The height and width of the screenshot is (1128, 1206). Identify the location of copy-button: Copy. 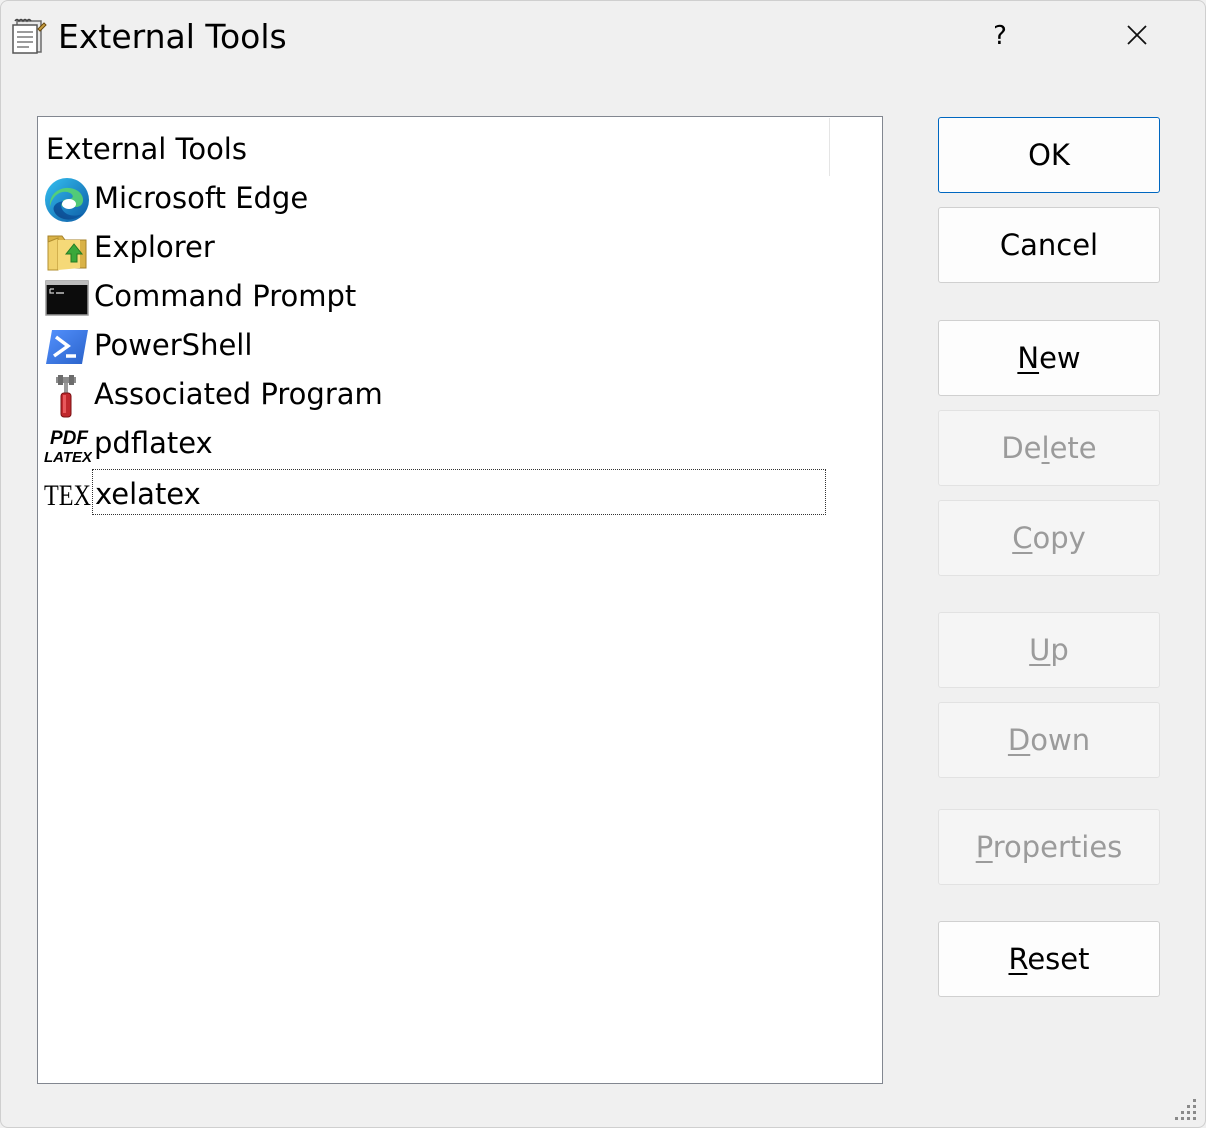
(1049, 538).